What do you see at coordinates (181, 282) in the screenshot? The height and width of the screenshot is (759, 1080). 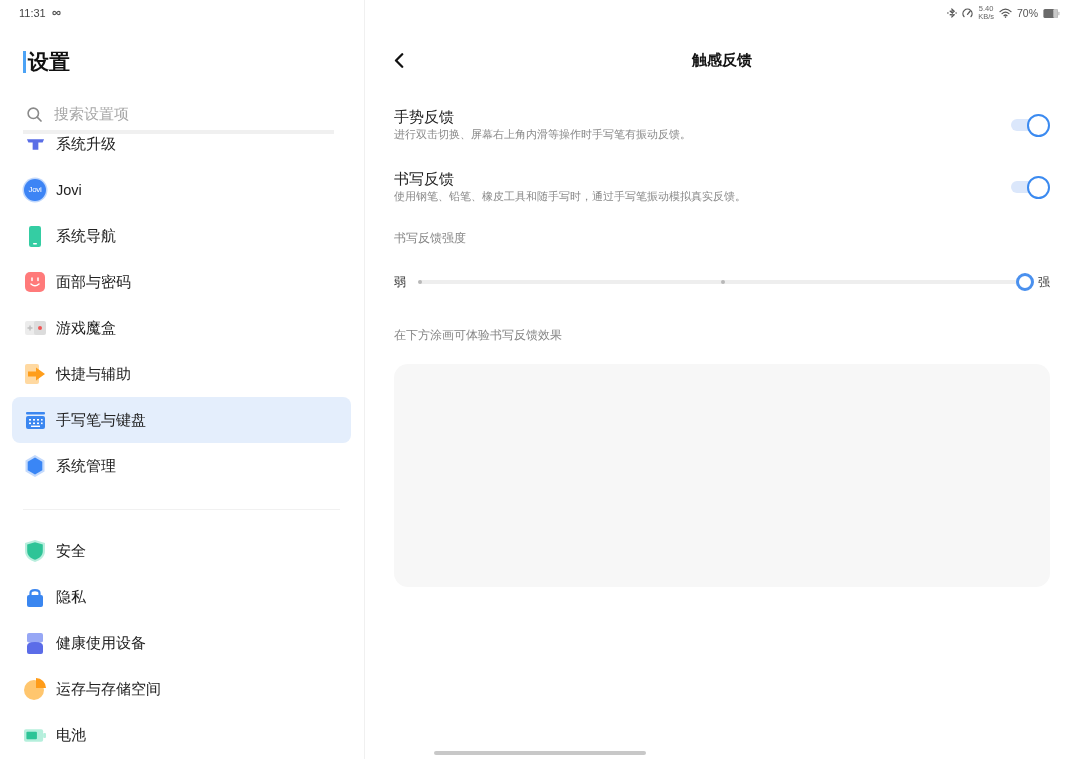 I see `sidebar-item: 面部与密码` at bounding box center [181, 282].